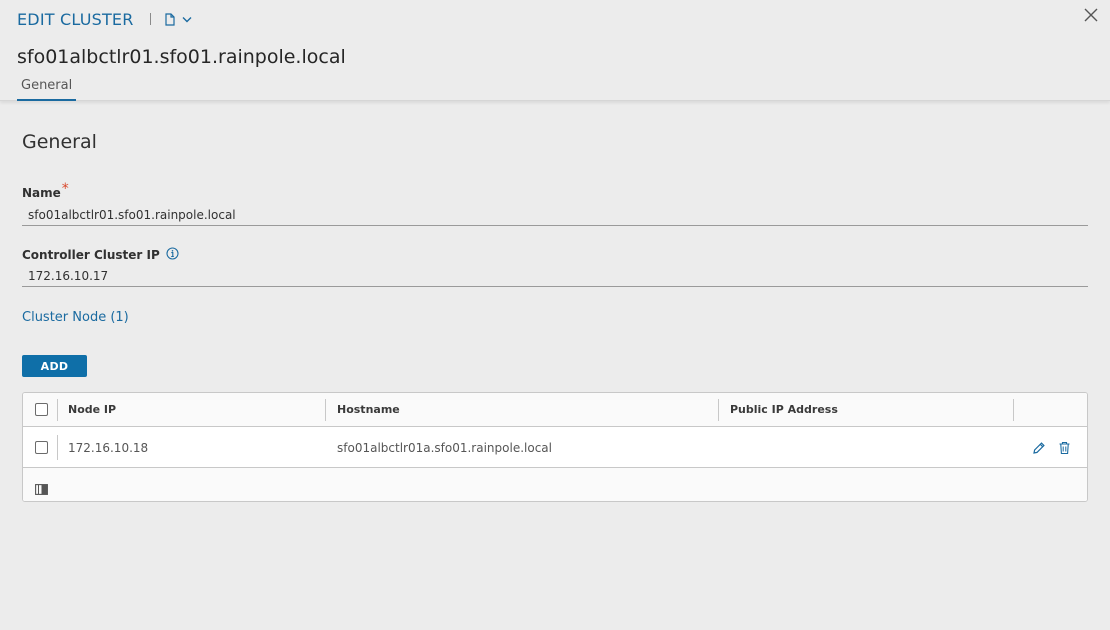 The height and width of the screenshot is (630, 1110). I want to click on column-toggle-icon, so click(41, 489).